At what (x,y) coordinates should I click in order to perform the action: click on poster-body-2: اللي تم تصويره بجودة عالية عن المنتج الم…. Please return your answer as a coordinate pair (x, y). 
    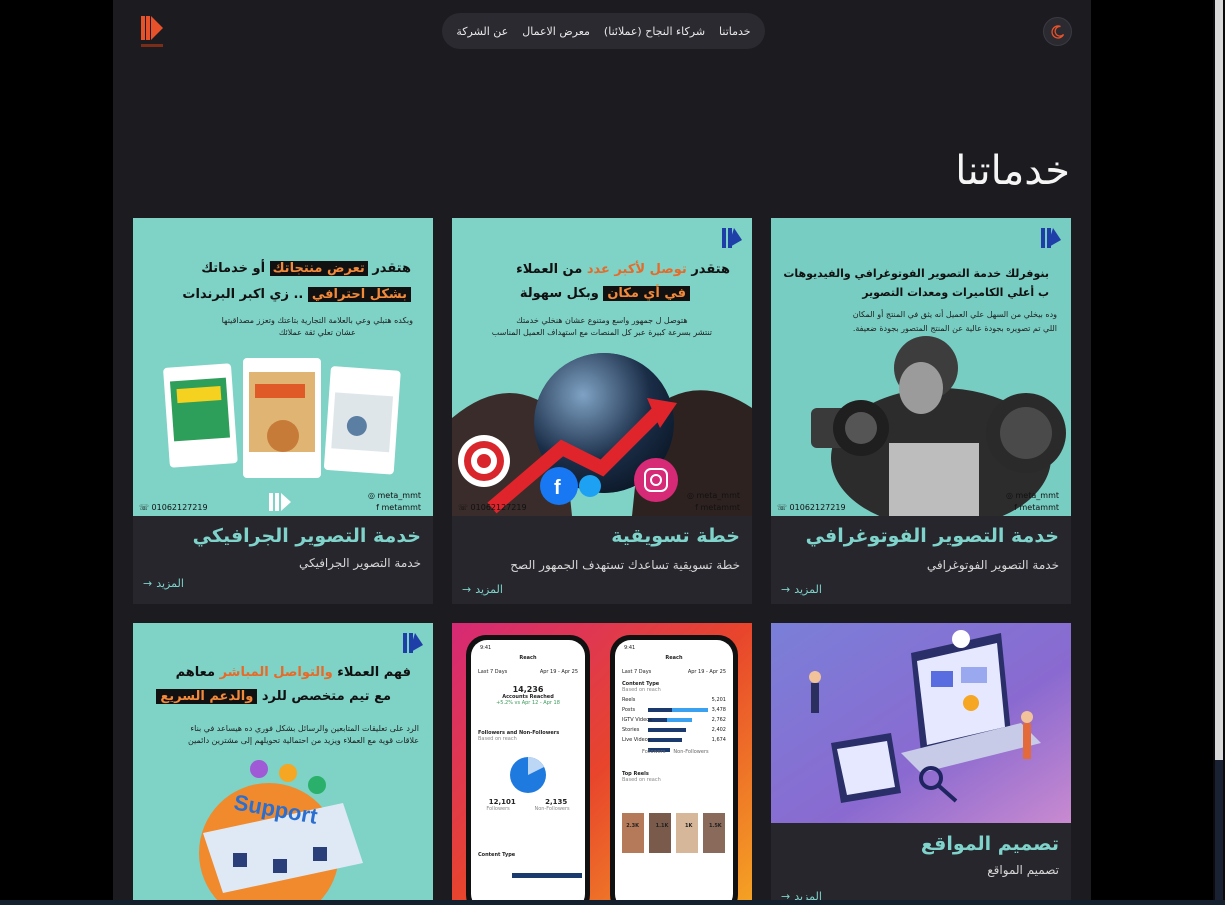
    Looking at the image, I should click on (954, 328).